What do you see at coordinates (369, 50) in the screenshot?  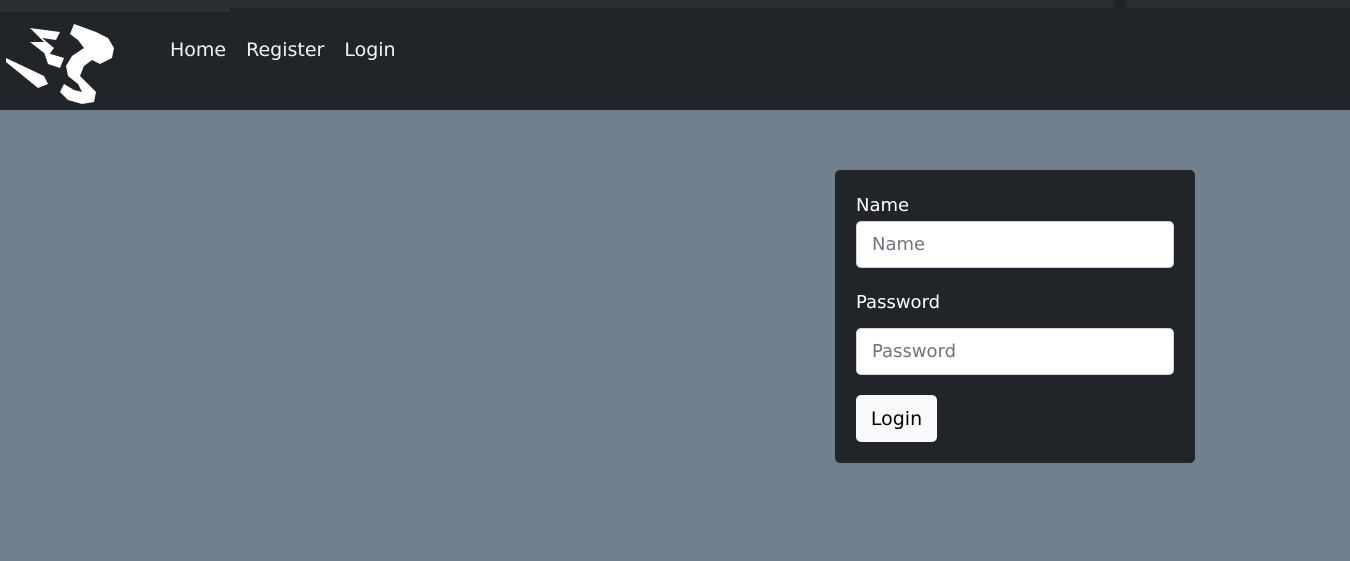 I see `nav-link-login: Login` at bounding box center [369, 50].